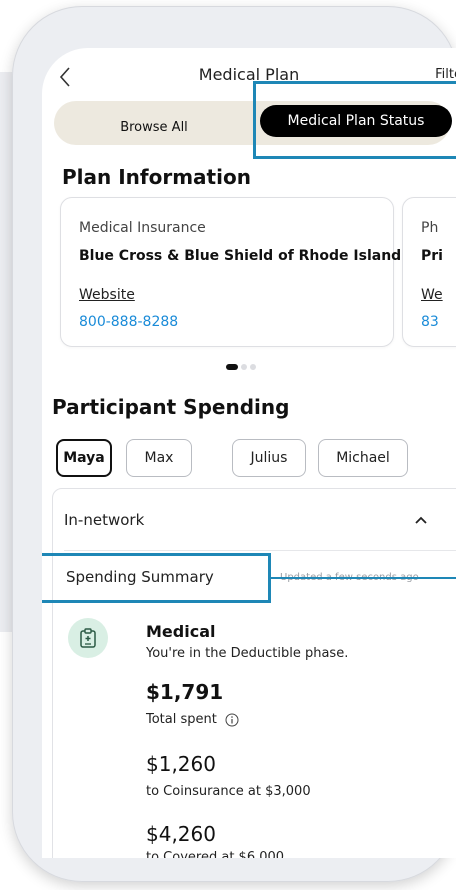 The image size is (456, 890). What do you see at coordinates (432, 295) in the screenshot?
I see `website-link: We` at bounding box center [432, 295].